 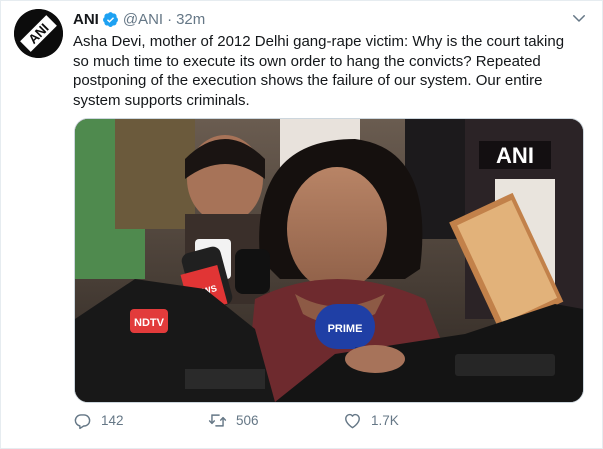 I want to click on retweet-count: 506, so click(x=247, y=420).